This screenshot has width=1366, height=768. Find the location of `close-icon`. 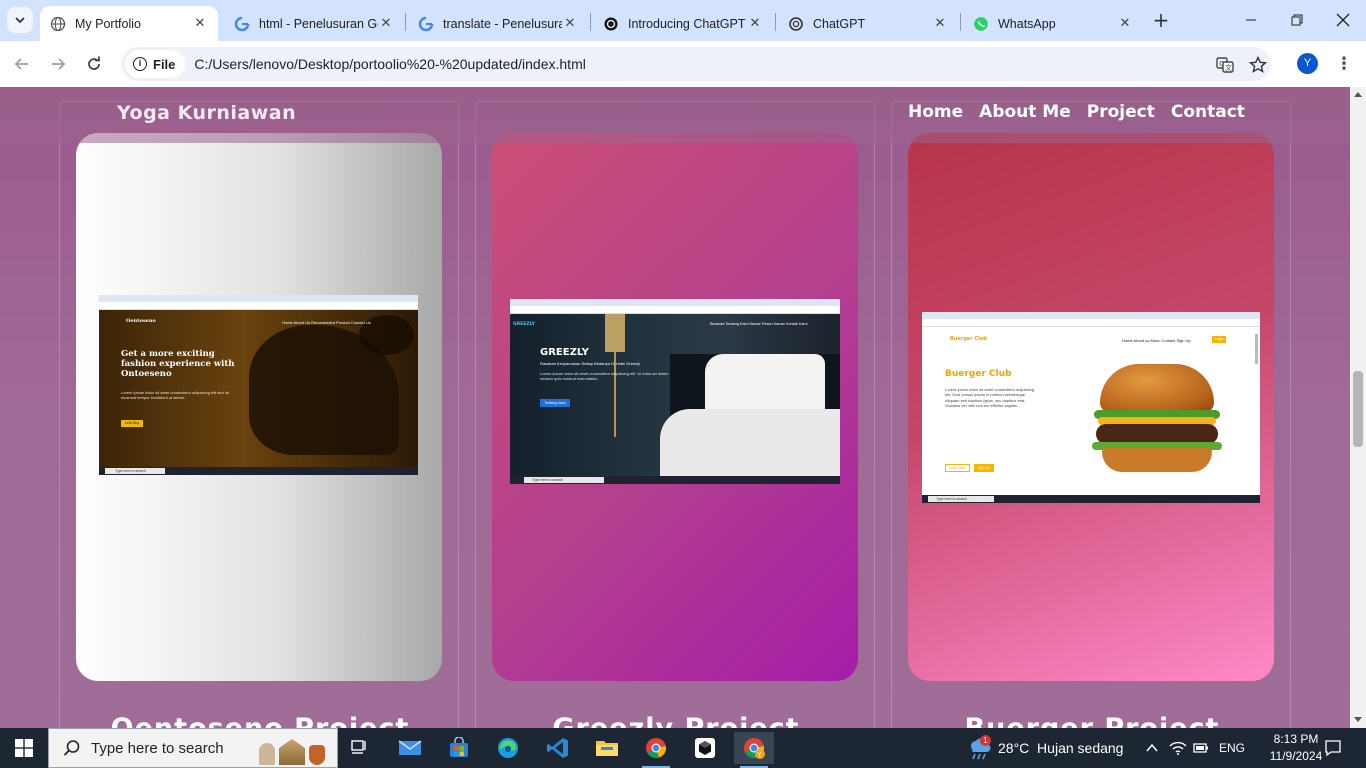

close-icon is located at coordinates (1343, 20).